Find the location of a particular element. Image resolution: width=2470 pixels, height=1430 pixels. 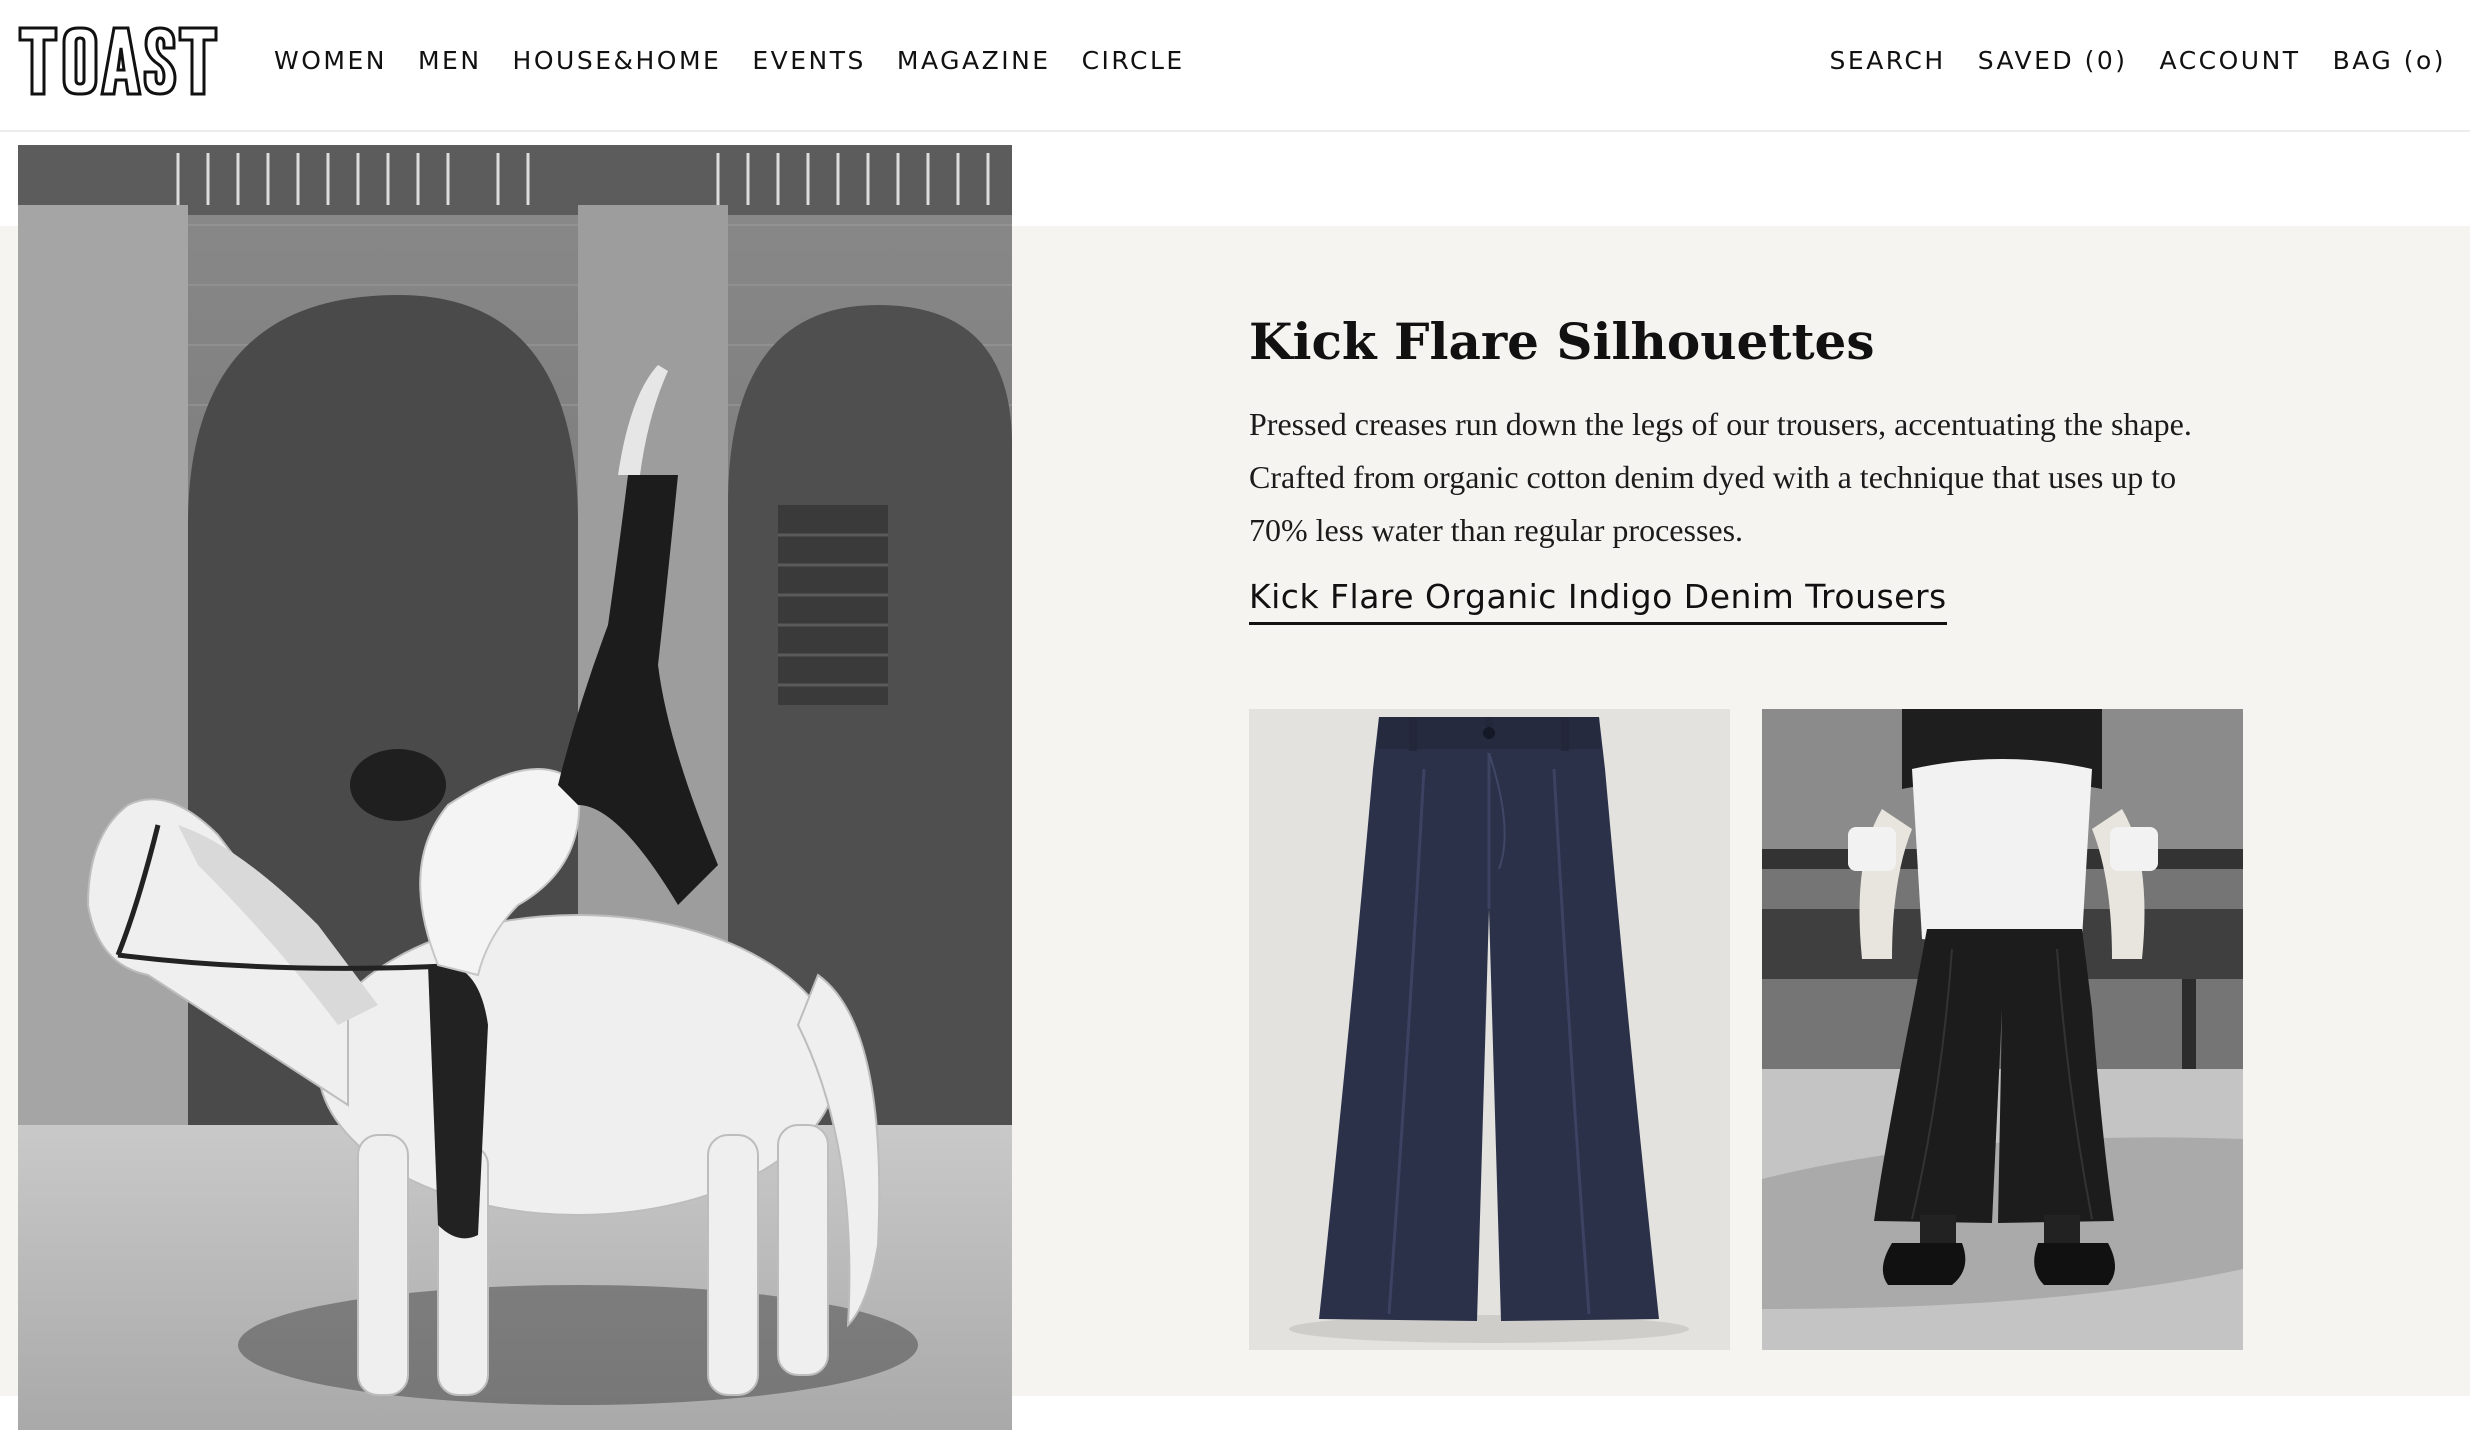

nav-item-circle: CIRCLE is located at coordinates (1133, 60).